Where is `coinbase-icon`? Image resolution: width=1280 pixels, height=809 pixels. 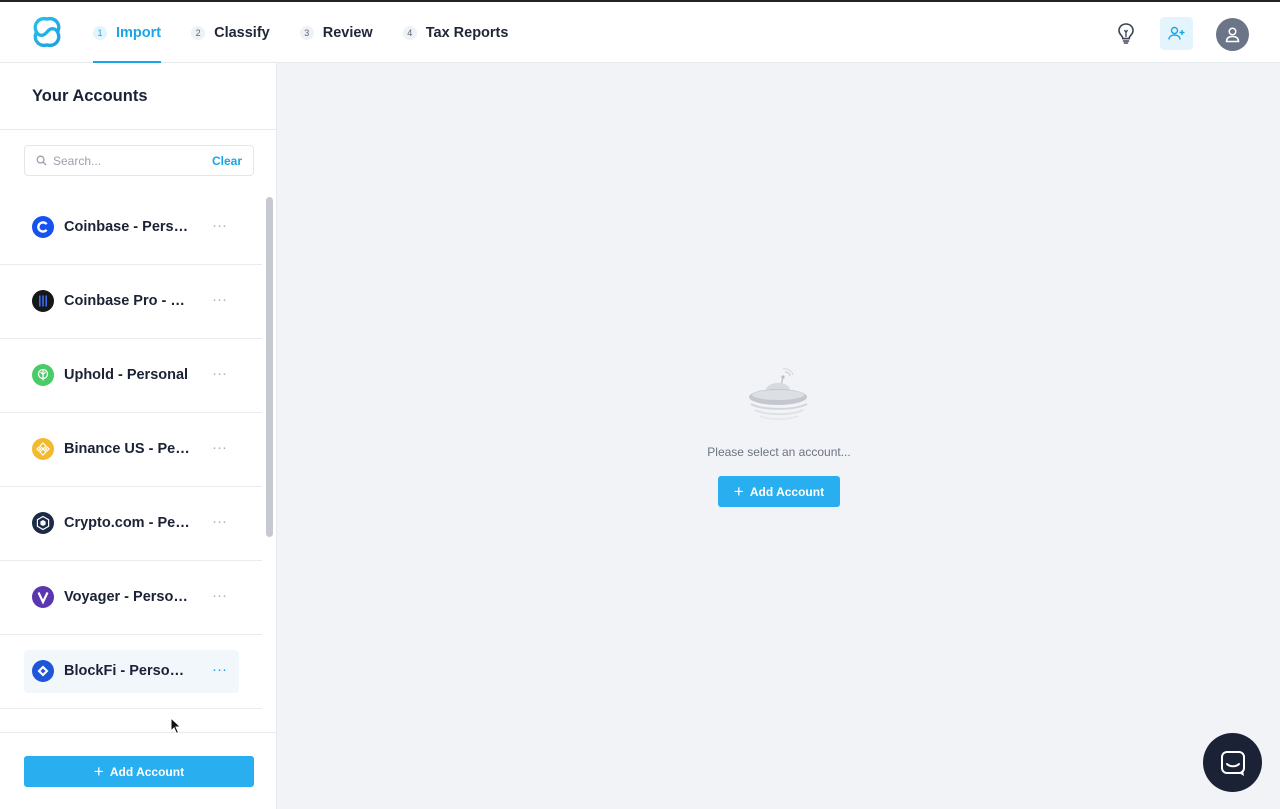 coinbase-icon is located at coordinates (43, 227).